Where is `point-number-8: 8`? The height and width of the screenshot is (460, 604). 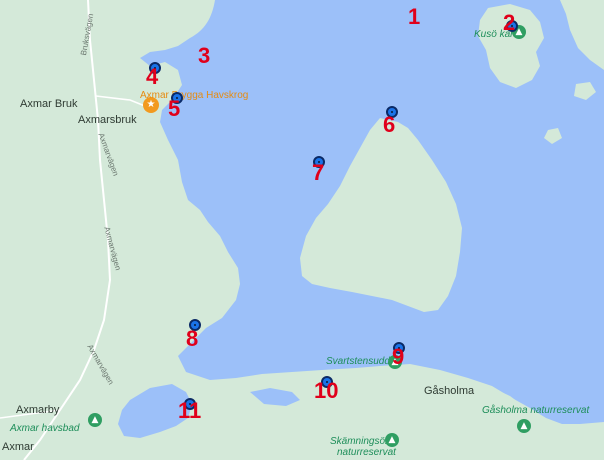
point-number-8: 8 is located at coordinates (192, 338).